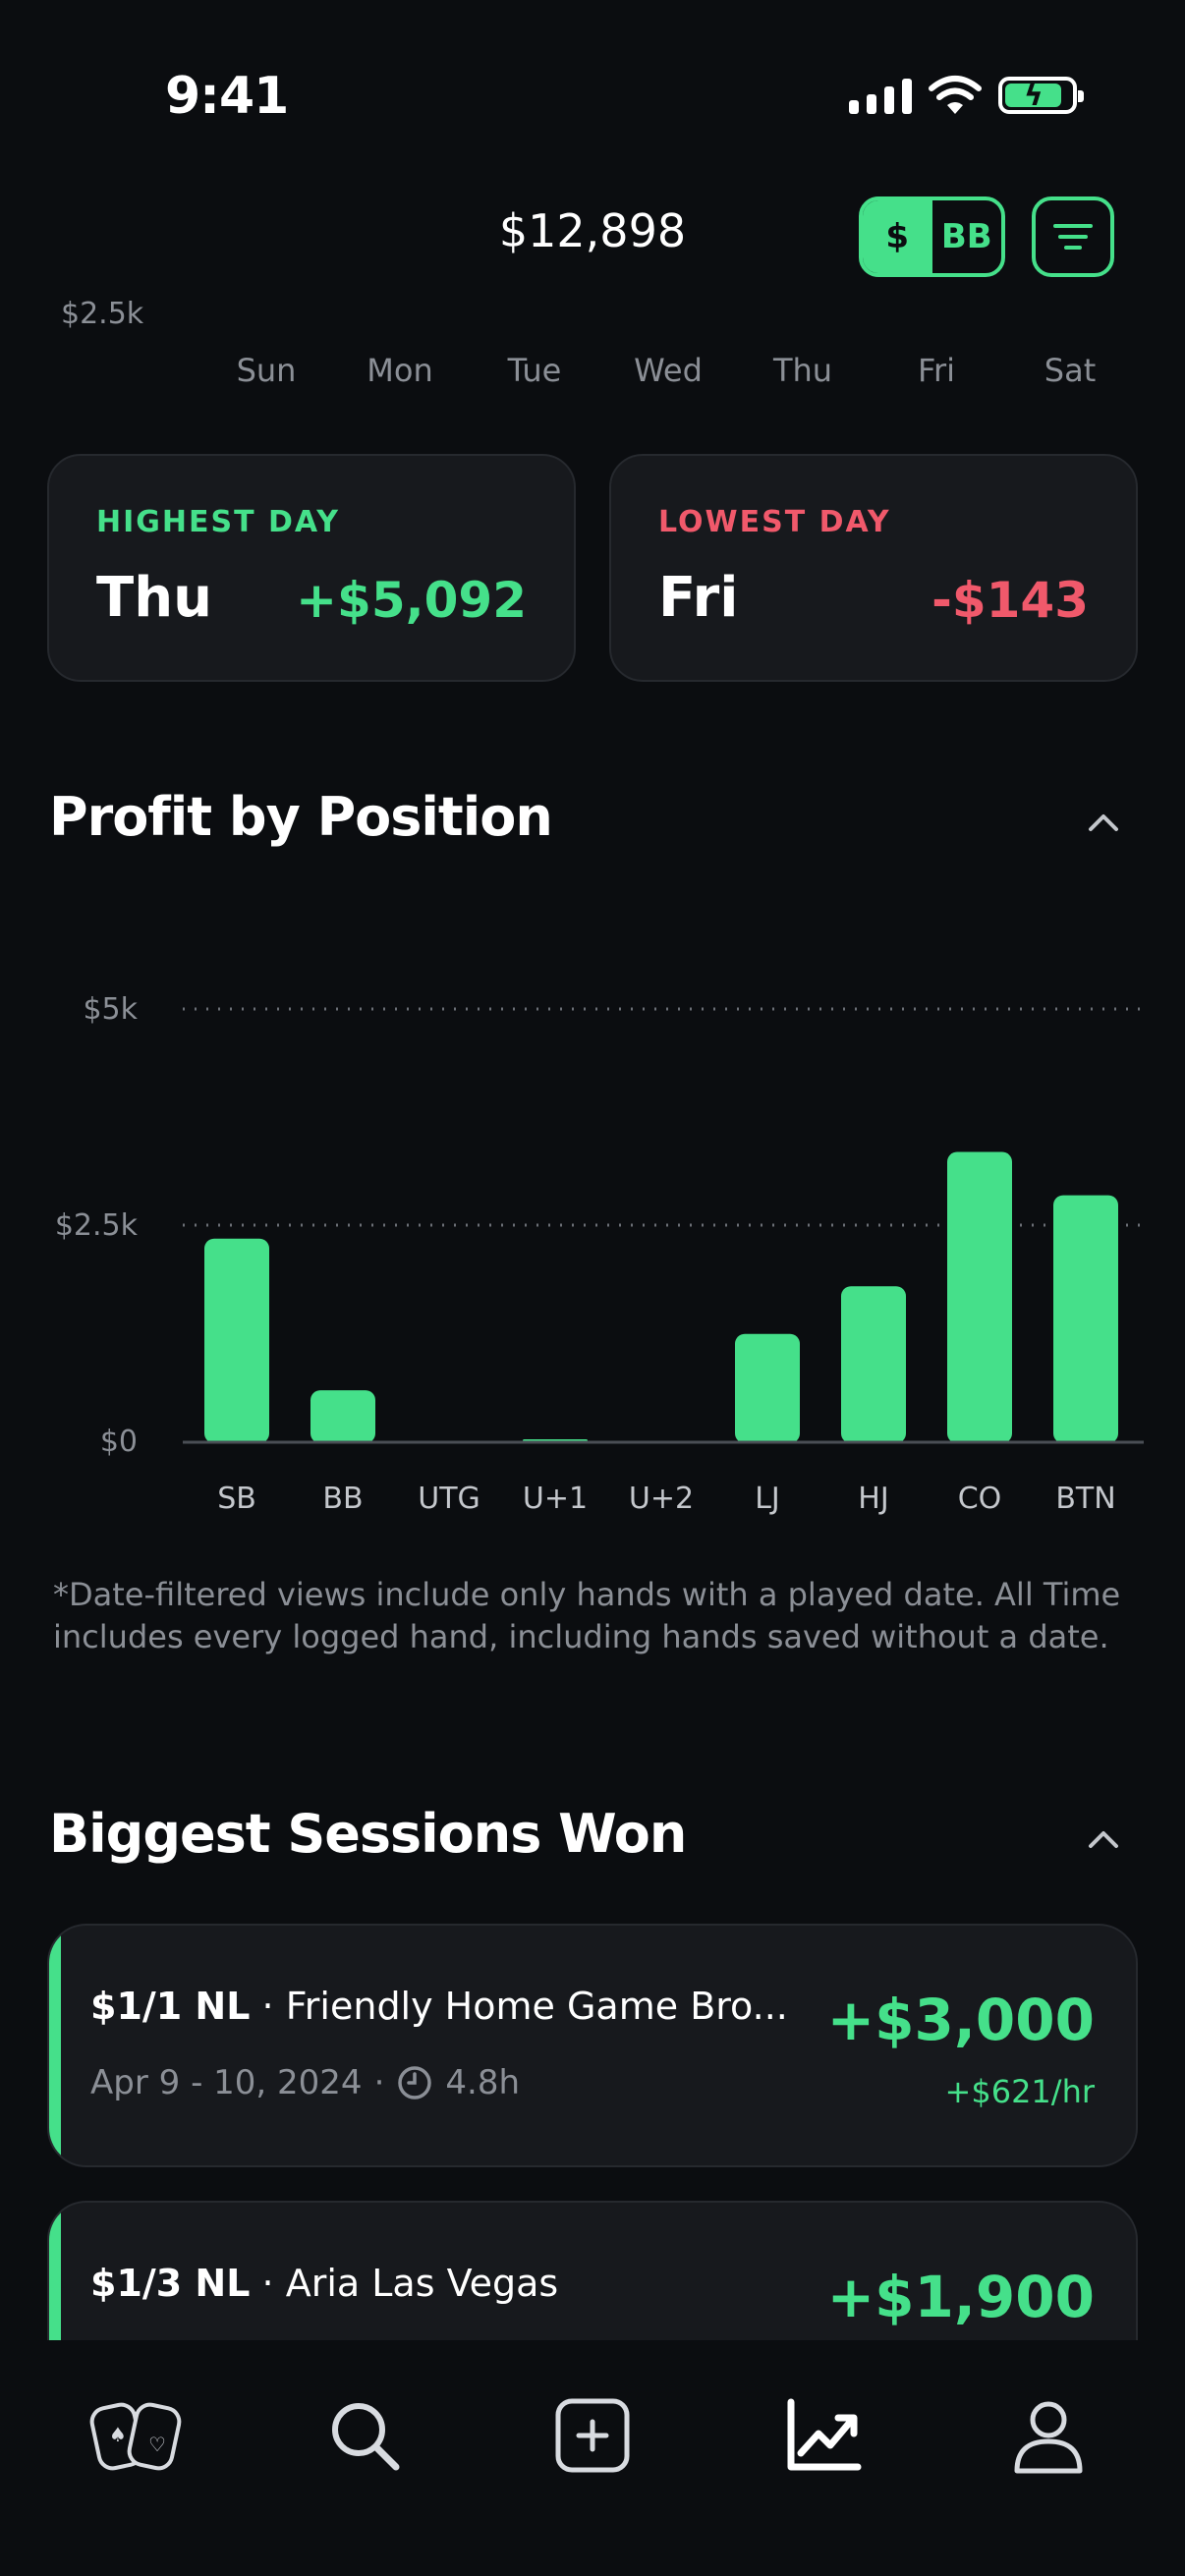 The image size is (1185, 2576). What do you see at coordinates (1041, 95) in the screenshot?
I see `battery-icon: ϟ` at bounding box center [1041, 95].